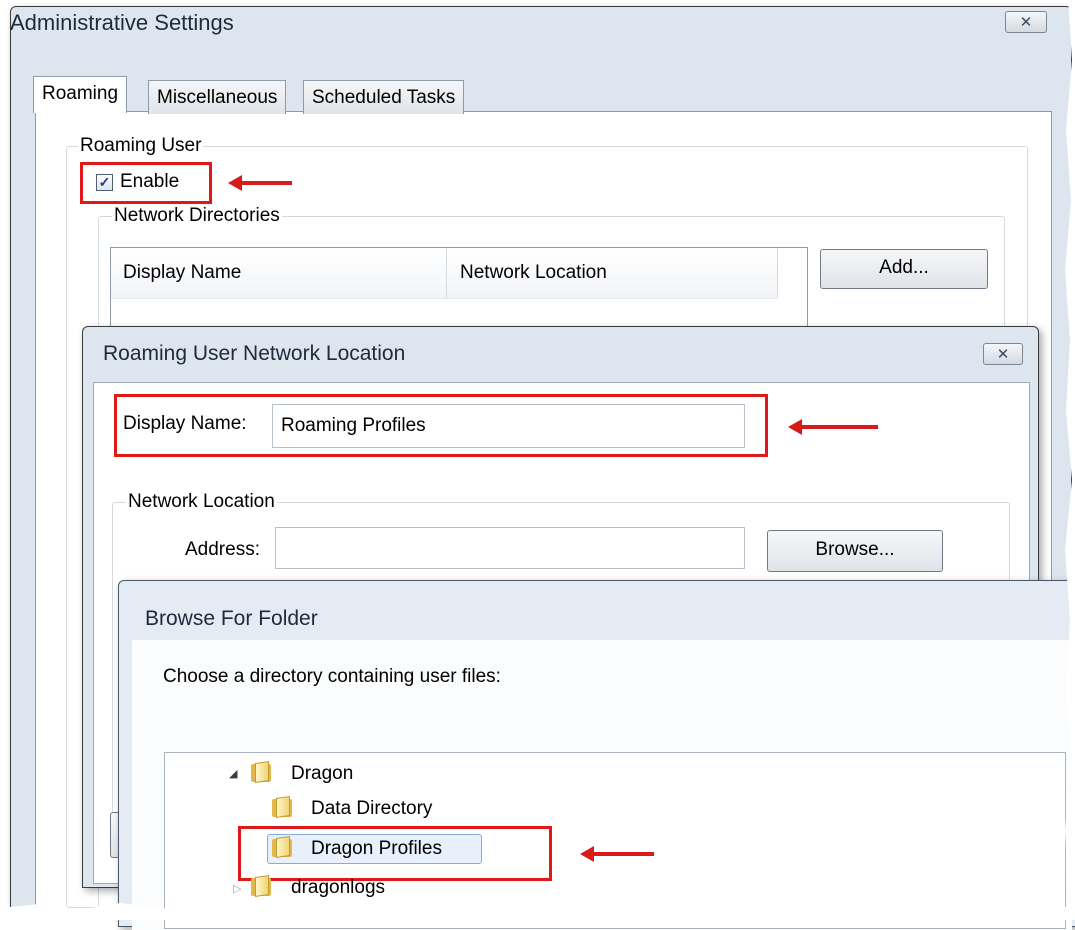 The image size is (1075, 930). Describe the element at coordinates (222, 549) in the screenshot. I see `address-label: Address:` at that location.